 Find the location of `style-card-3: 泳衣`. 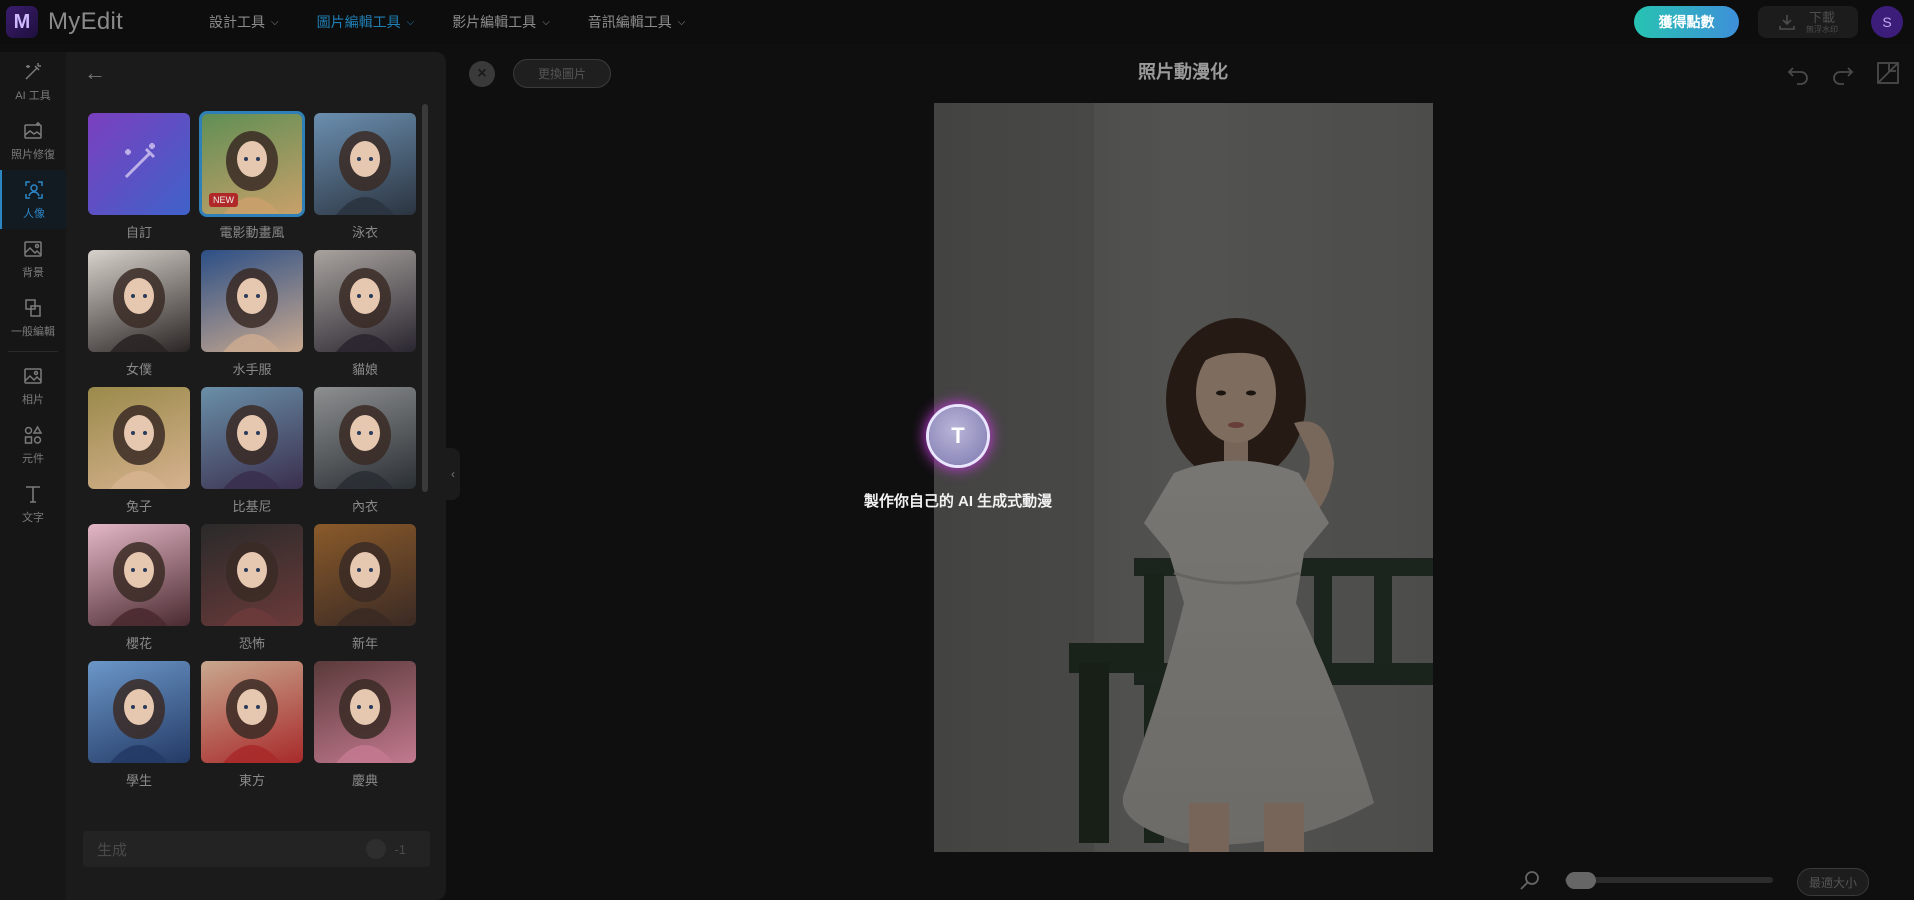

style-card-3: 泳衣 is located at coordinates (365, 177).